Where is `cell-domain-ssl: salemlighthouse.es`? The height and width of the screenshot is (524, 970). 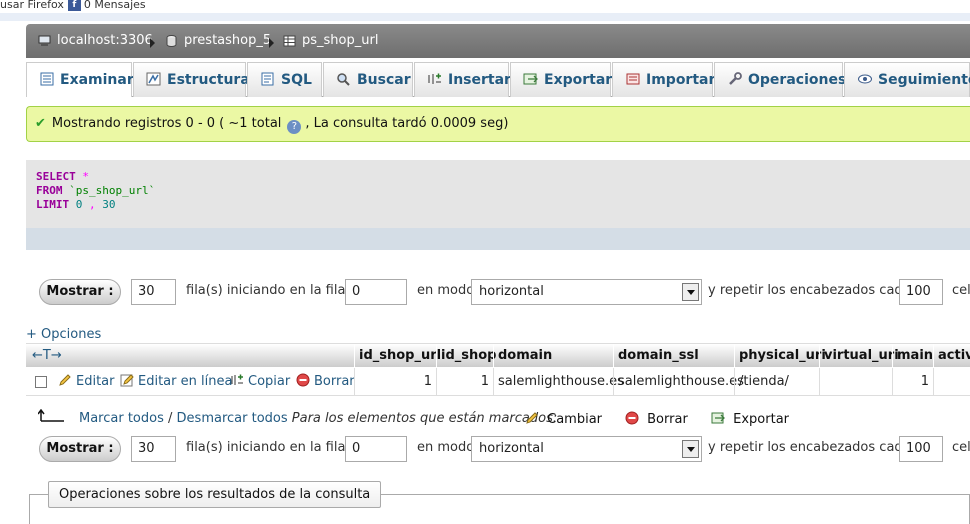 cell-domain-ssl: salemlighthouse.es is located at coordinates (678, 382).